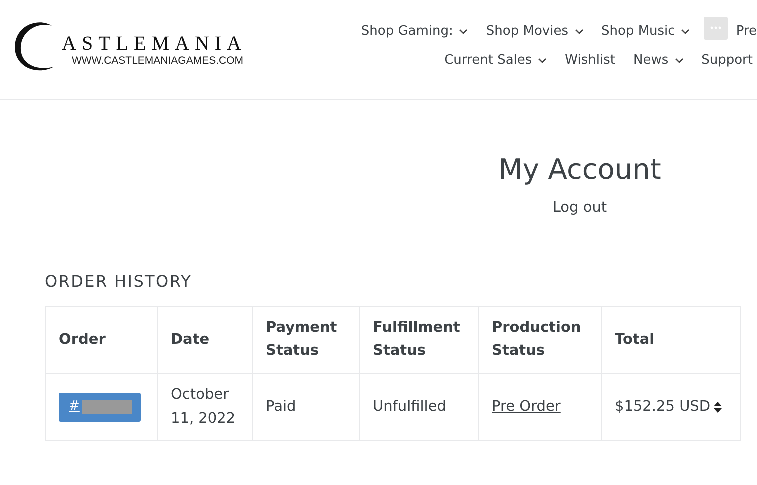 The width and height of the screenshot is (757, 485). Describe the element at coordinates (102, 340) in the screenshot. I see `column-header: Order` at that location.